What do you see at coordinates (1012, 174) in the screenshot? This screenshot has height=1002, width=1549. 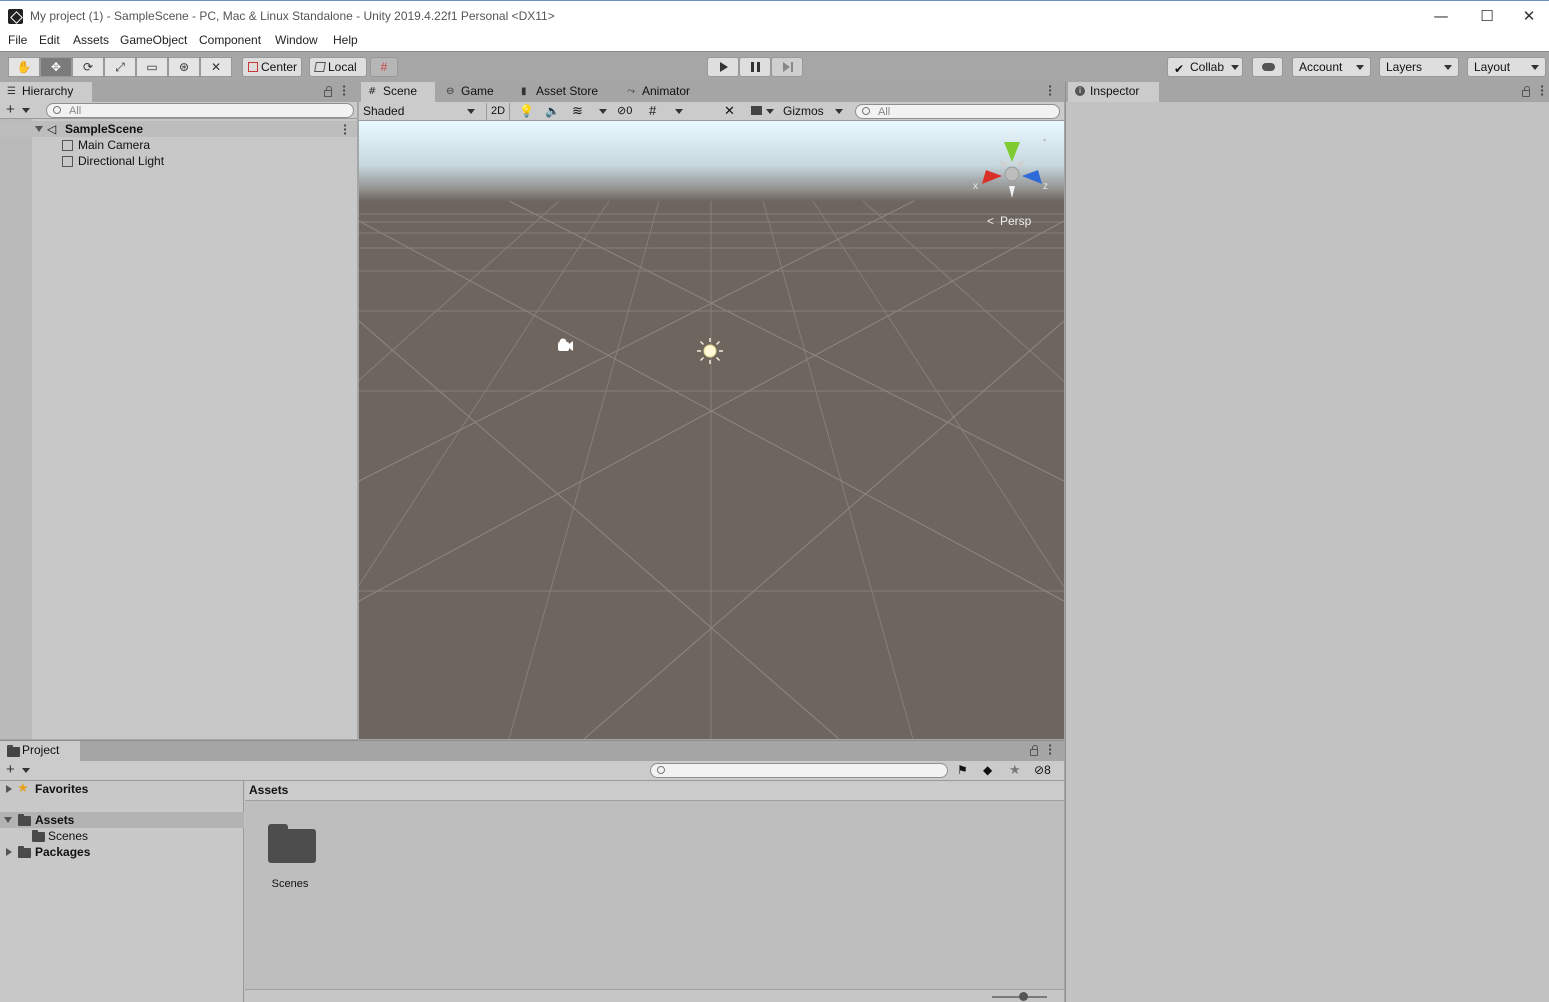 I see `center-cube` at bounding box center [1012, 174].